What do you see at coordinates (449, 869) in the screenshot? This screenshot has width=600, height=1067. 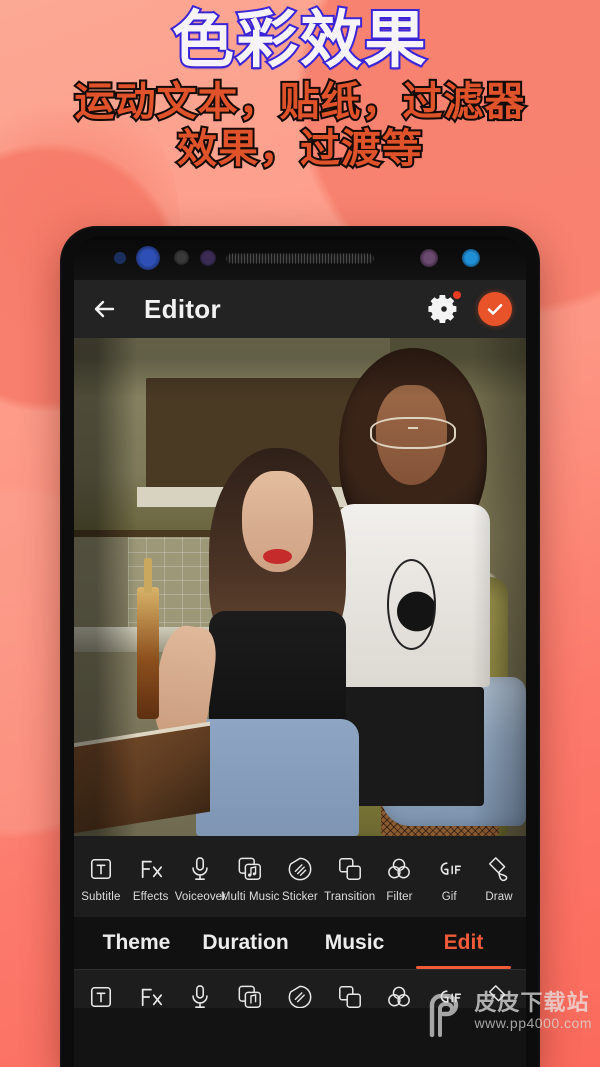 I see `gif-icon` at bounding box center [449, 869].